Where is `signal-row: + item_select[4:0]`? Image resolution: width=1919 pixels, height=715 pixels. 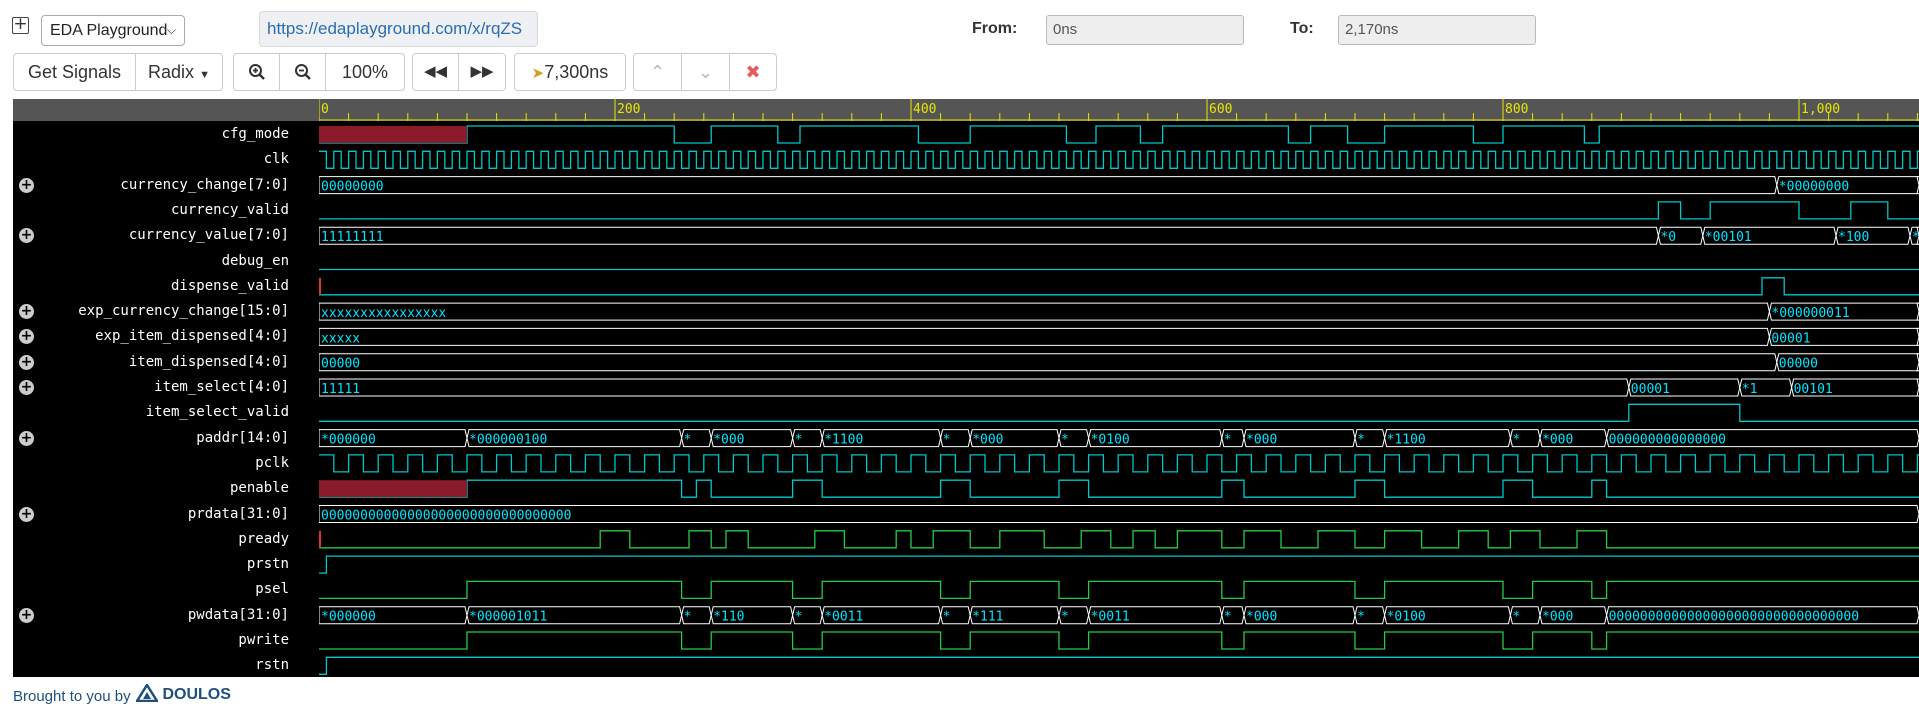
signal-row: + item_select[4:0] is located at coordinates (166, 387).